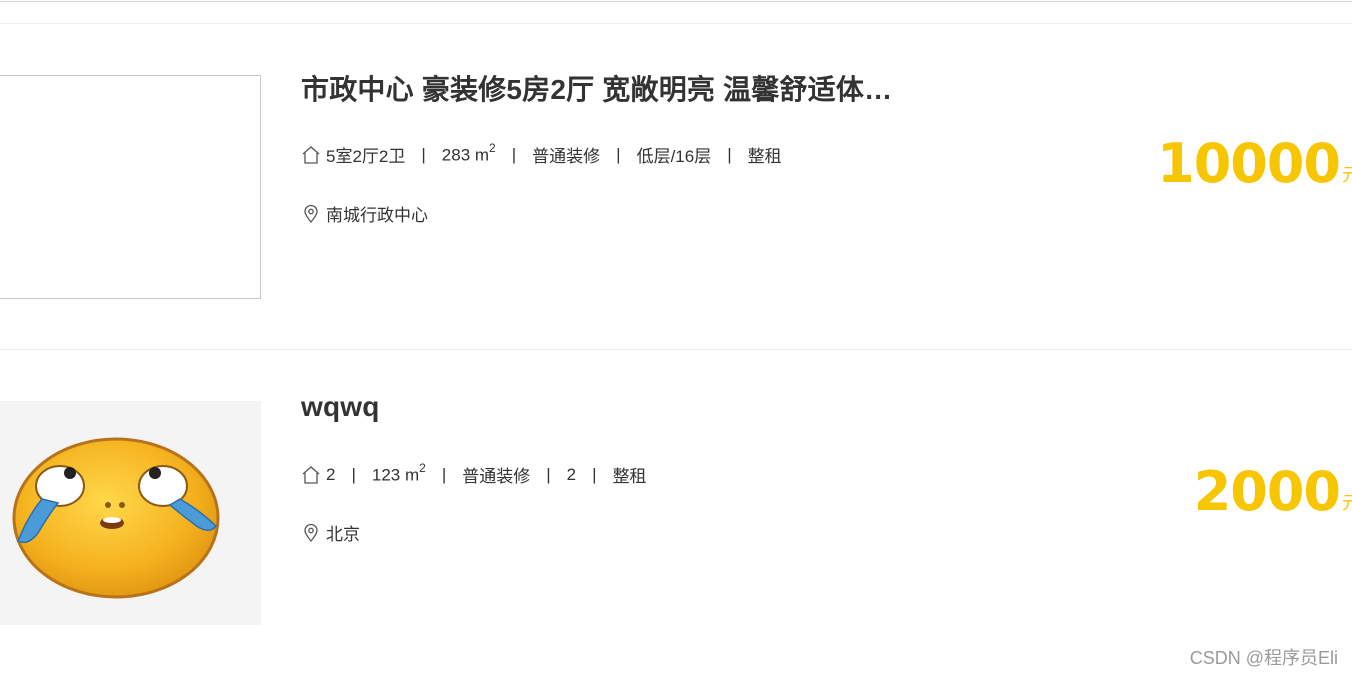  What do you see at coordinates (340, 407) in the screenshot?
I see `listing-title: wqwq` at bounding box center [340, 407].